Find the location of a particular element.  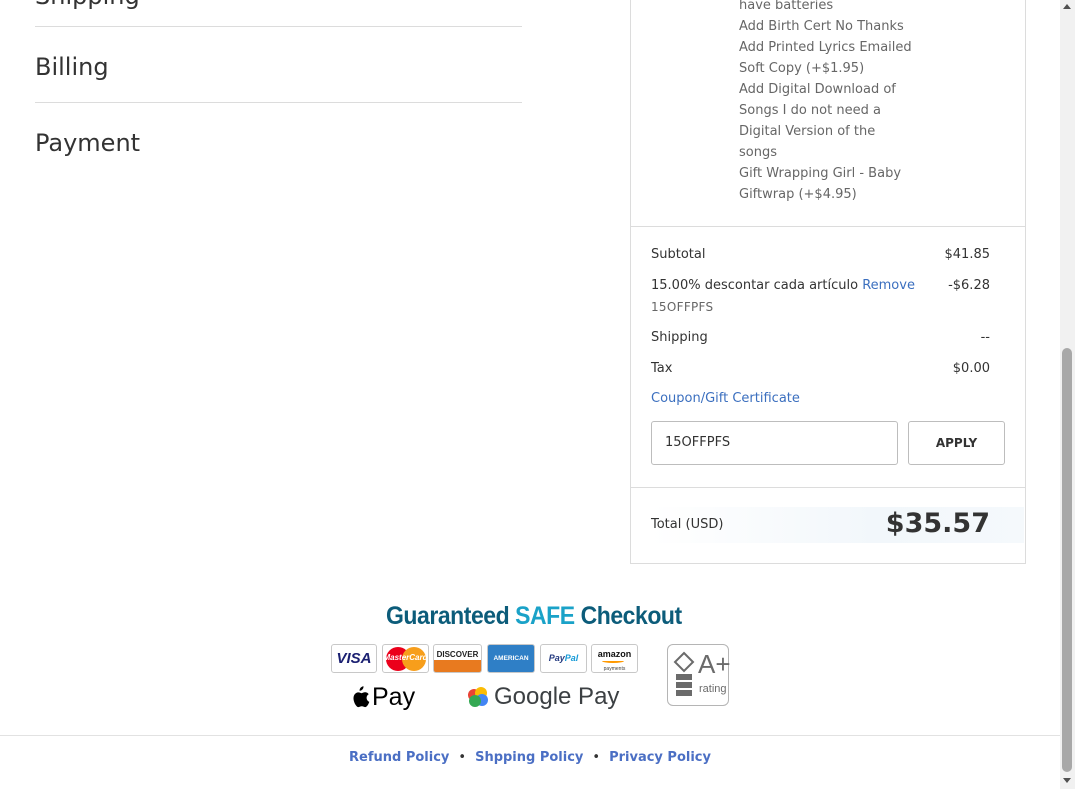

safe-title-part1: Guaranteed is located at coordinates (451, 616).